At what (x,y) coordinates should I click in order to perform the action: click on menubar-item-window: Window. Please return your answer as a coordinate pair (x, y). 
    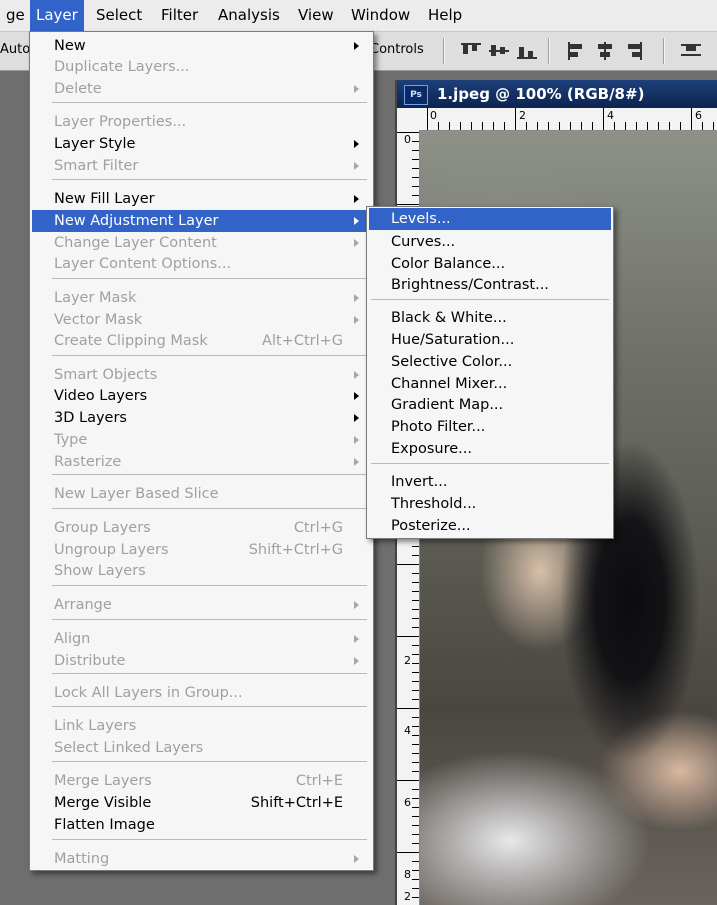
    Looking at the image, I should click on (380, 15).